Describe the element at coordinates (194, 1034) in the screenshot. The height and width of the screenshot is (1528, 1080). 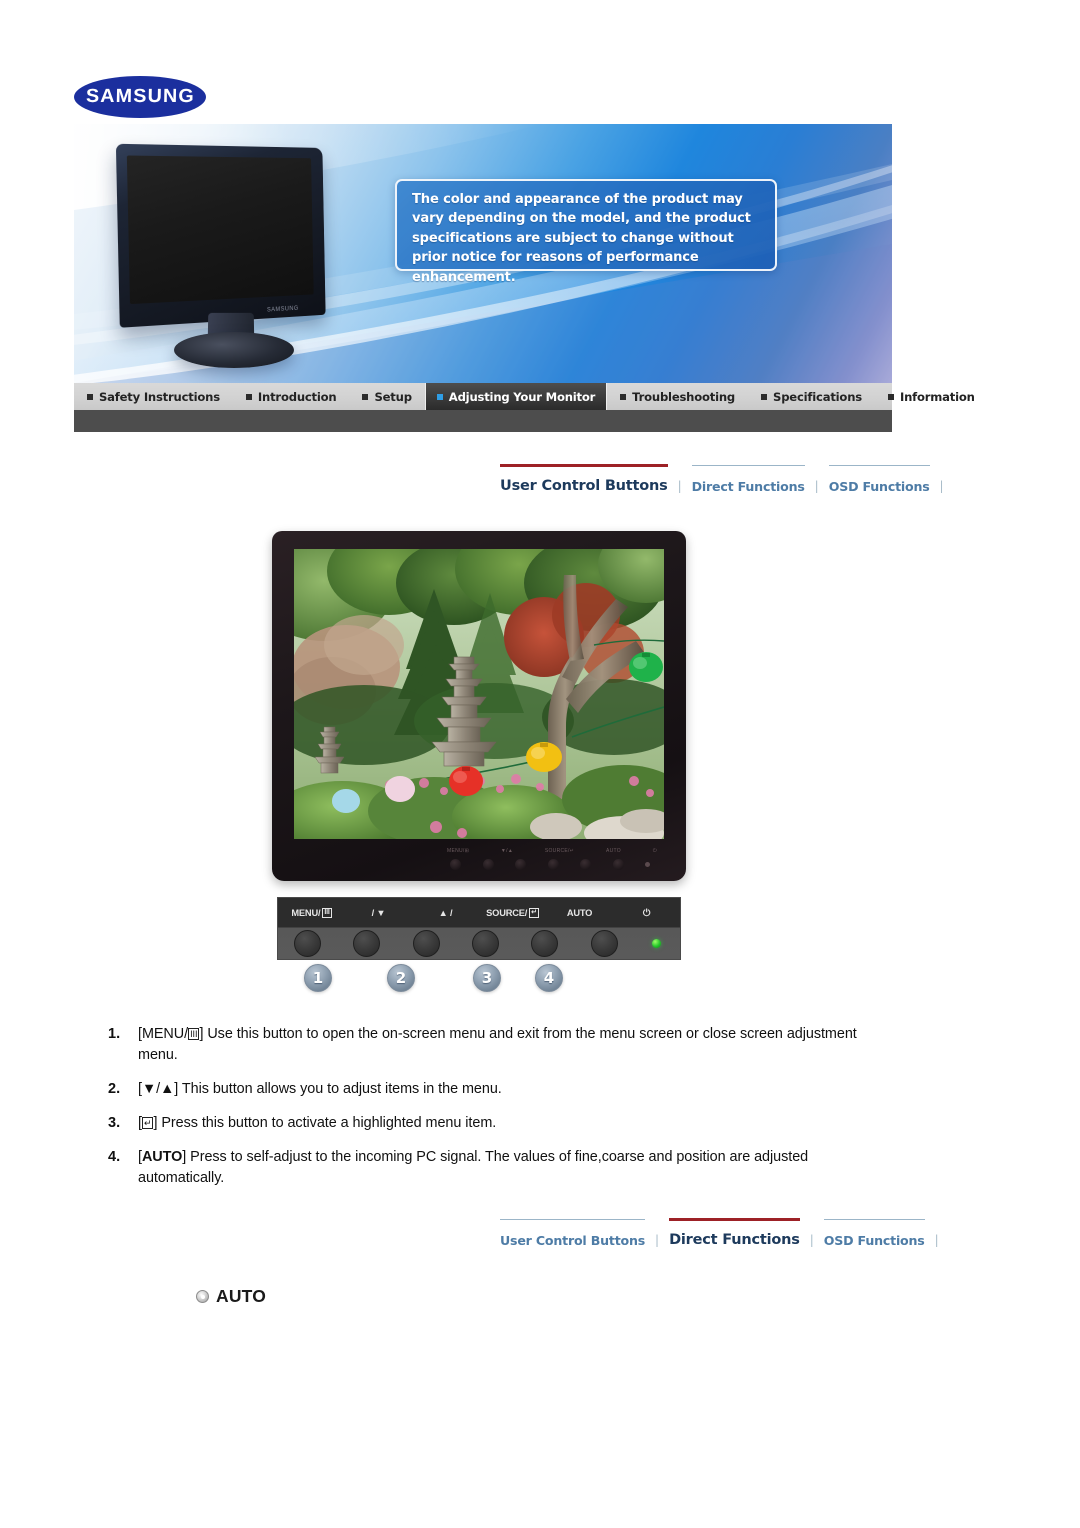
I see `step-glyph-icon: III` at that location.